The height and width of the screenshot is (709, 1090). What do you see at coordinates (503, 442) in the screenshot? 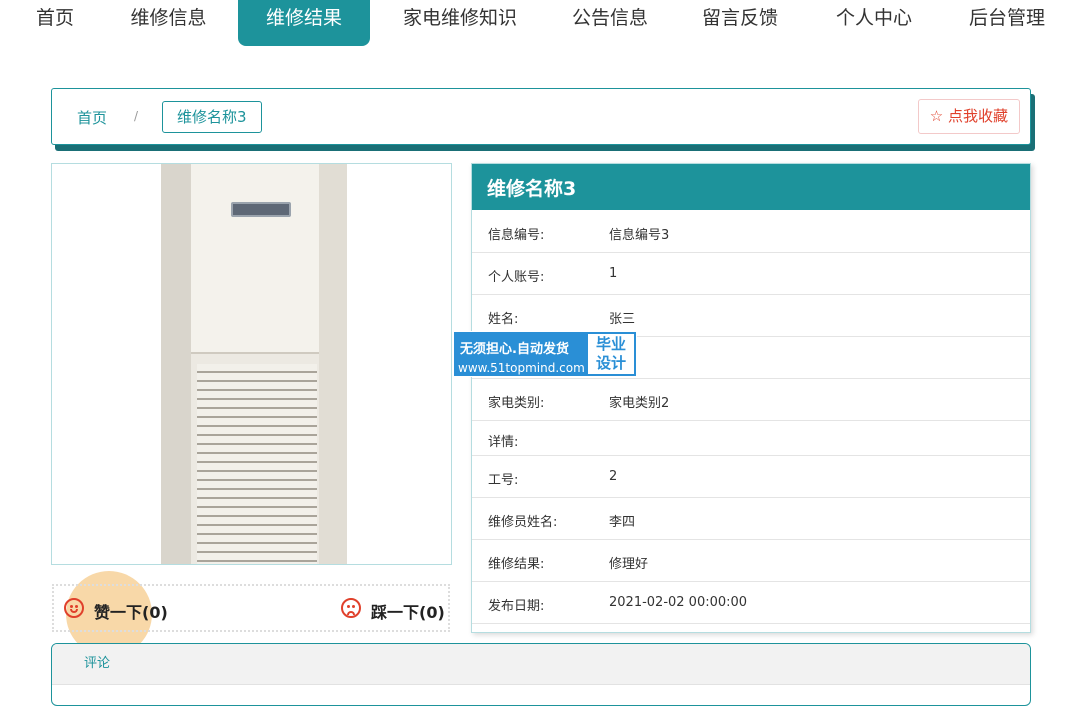
I see `row-key: 详情:` at bounding box center [503, 442].